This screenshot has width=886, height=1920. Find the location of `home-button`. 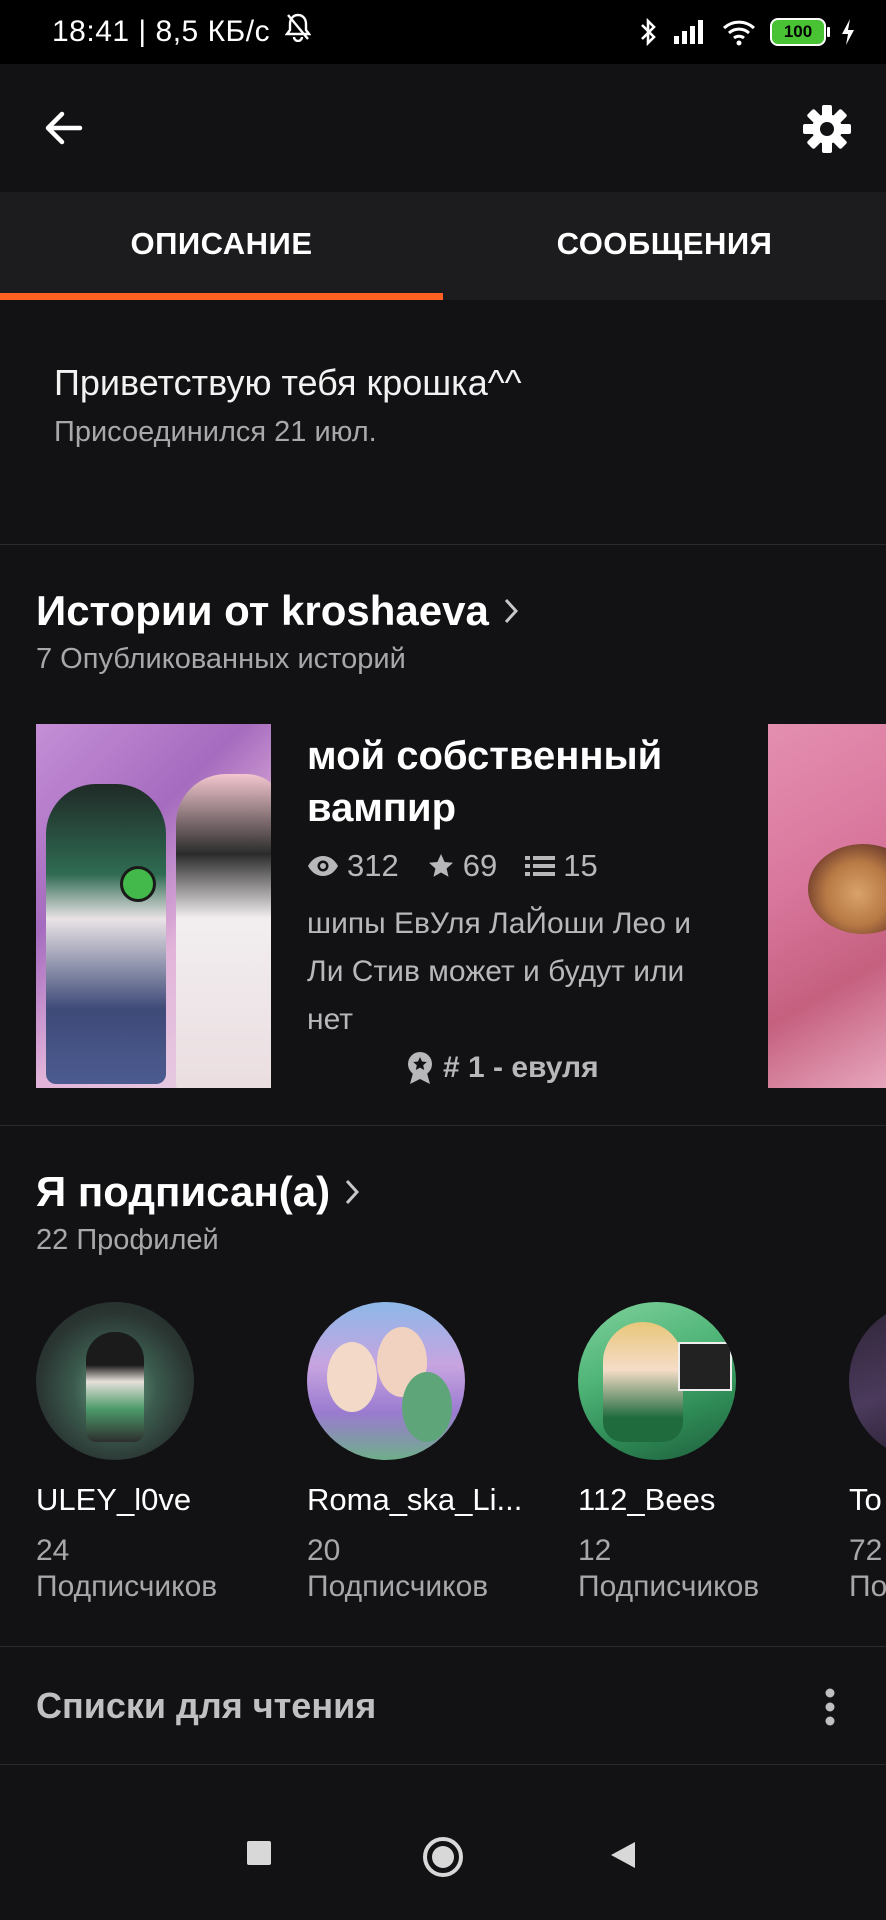

home-button is located at coordinates (443, 1859).